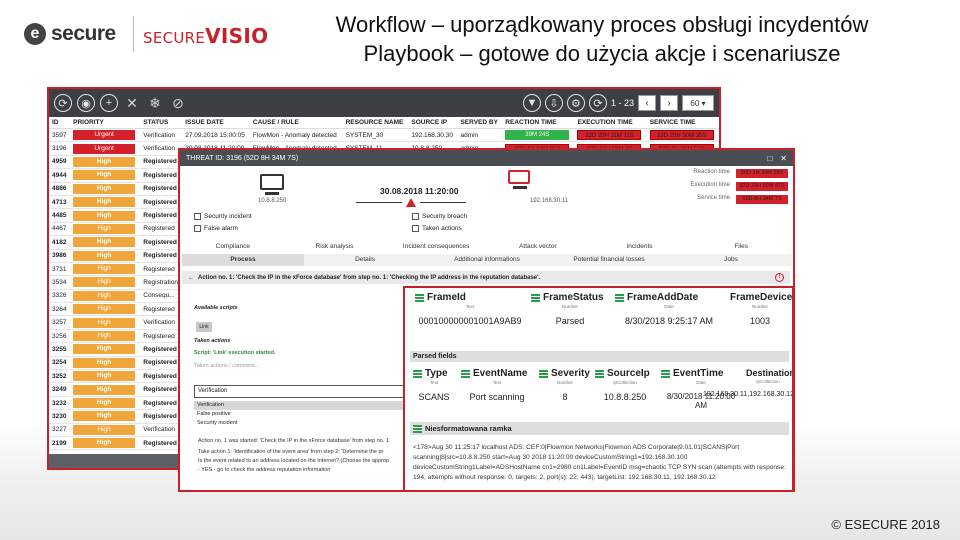 The image size is (960, 540). Describe the element at coordinates (519, 179) in the screenshot. I see `destination-computer-icon` at that location.